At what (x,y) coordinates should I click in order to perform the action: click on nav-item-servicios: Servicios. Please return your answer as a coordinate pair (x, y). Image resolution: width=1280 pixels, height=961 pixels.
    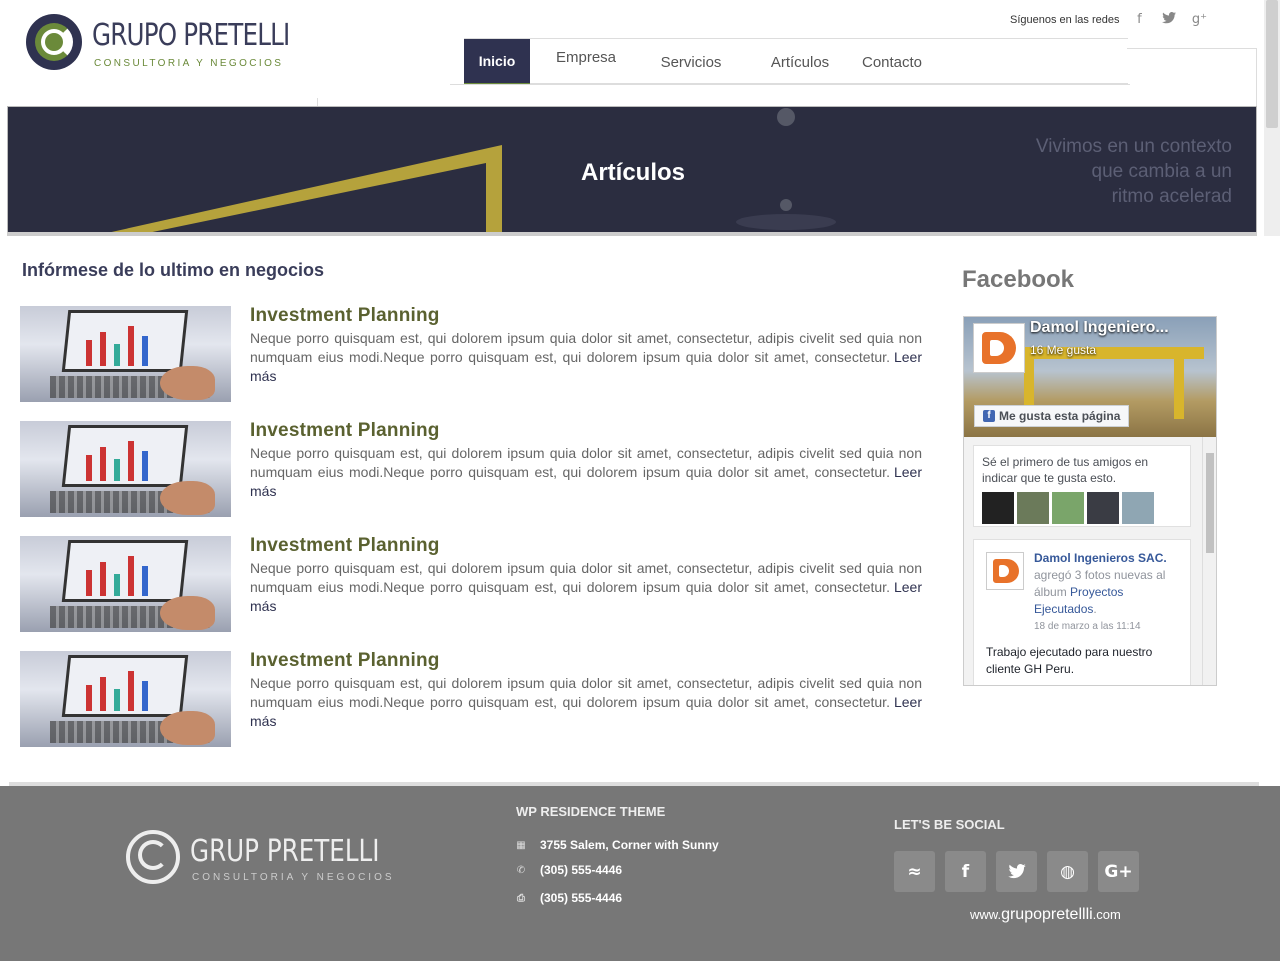
    Looking at the image, I should click on (691, 62).